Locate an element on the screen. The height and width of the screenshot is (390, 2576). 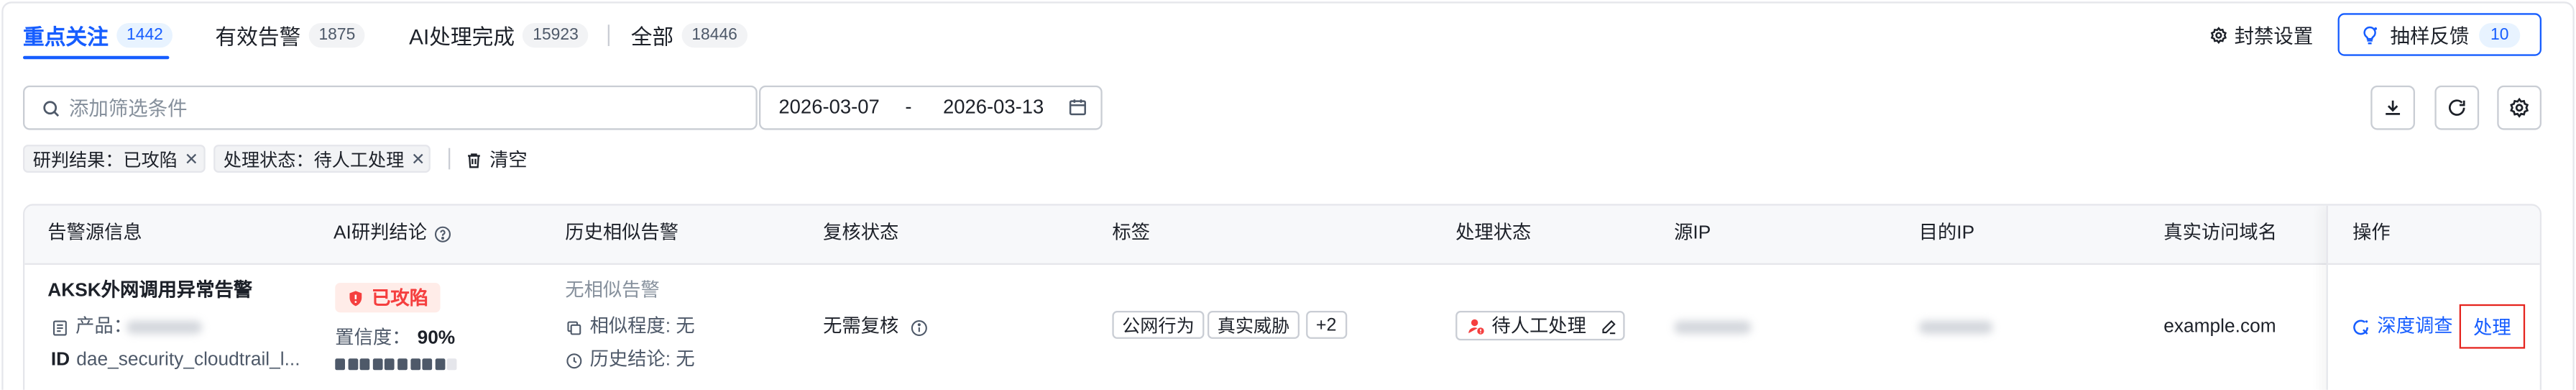
handling-status-label: 待人工处理 is located at coordinates (1538, 327).